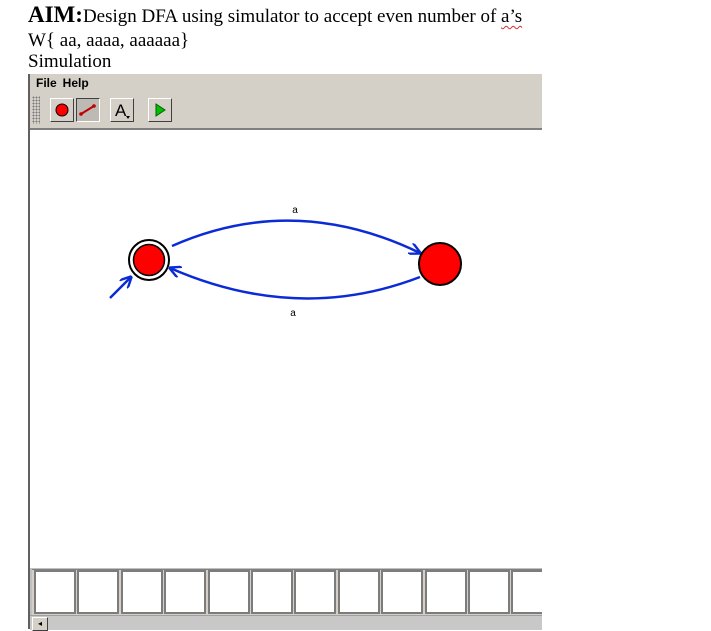  What do you see at coordinates (295, 236) in the screenshot?
I see `transition-q0-q1` at bounding box center [295, 236].